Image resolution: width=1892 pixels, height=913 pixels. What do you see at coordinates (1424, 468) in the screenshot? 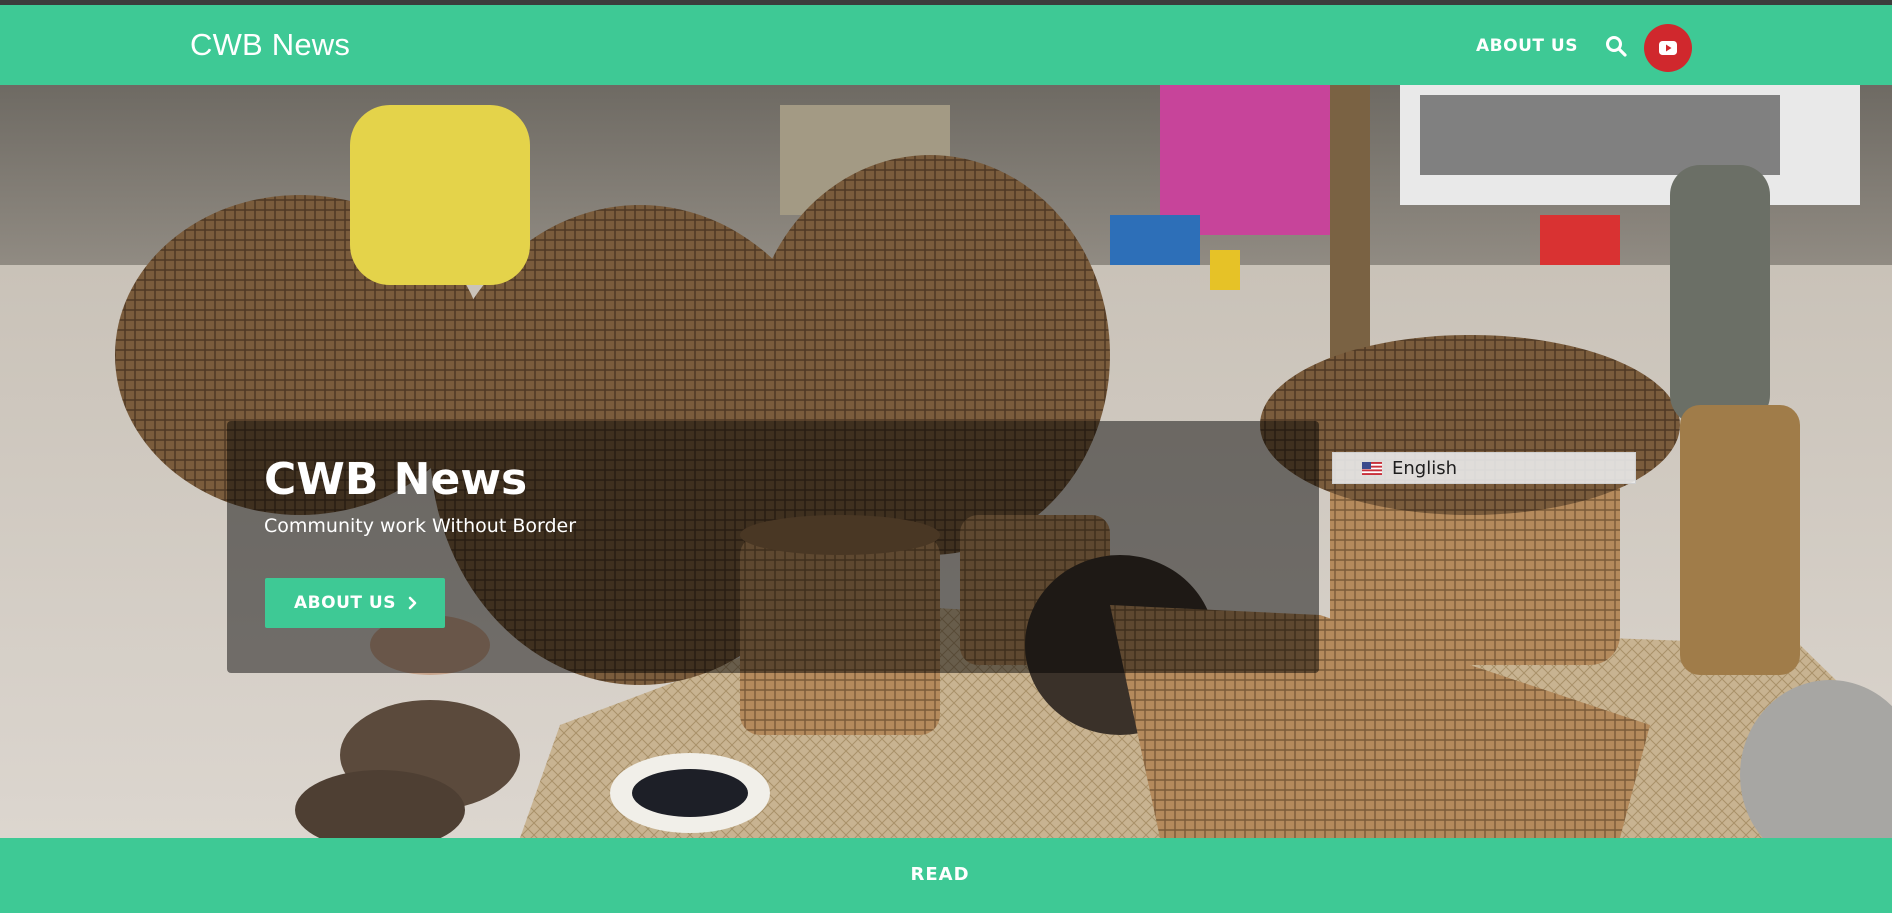
I see `language-label: English` at bounding box center [1424, 468].